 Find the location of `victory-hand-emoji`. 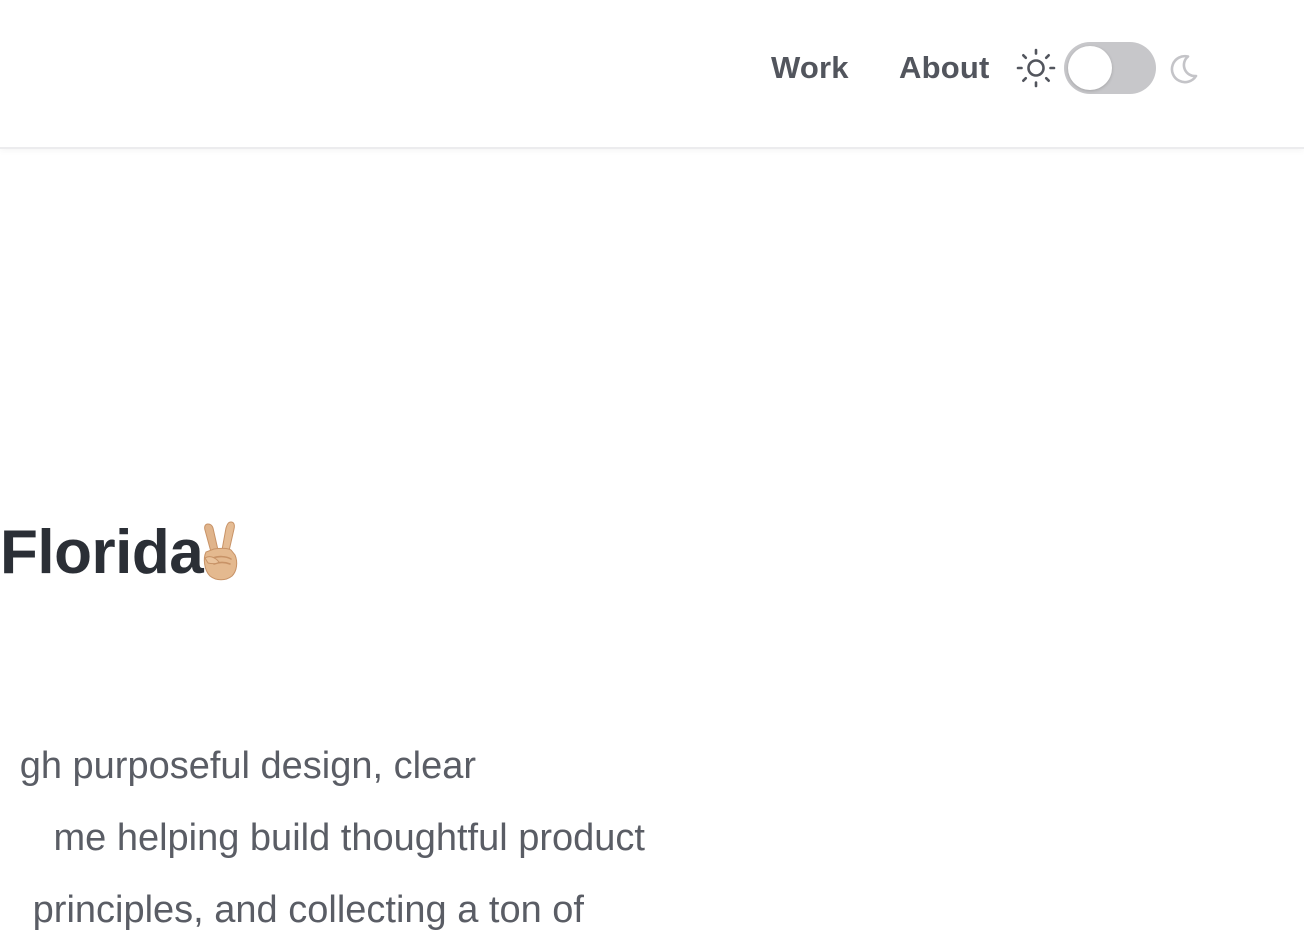

victory-hand-emoji is located at coordinates (220, 551).